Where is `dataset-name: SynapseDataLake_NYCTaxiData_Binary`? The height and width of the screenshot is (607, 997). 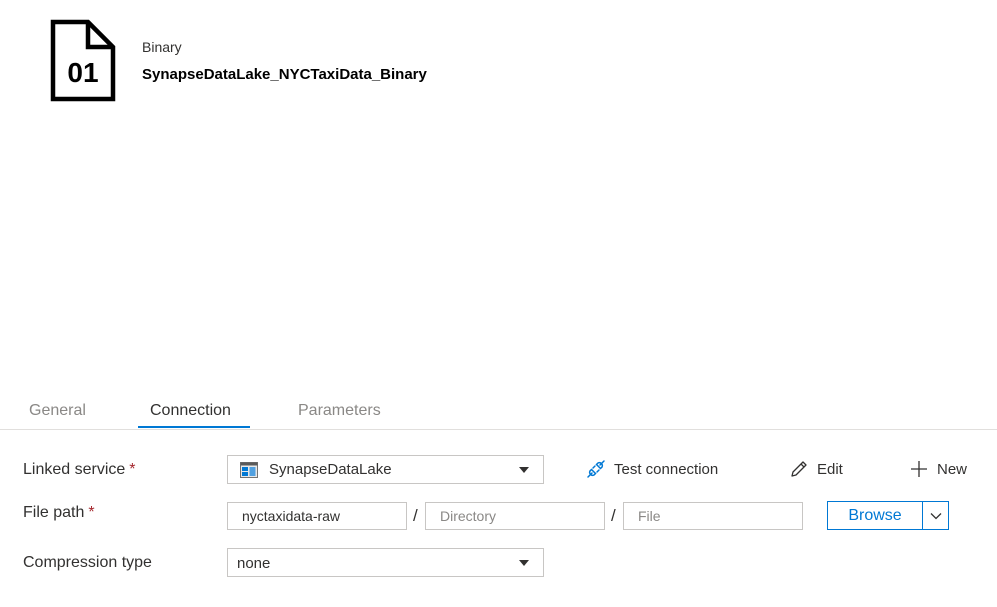
dataset-name: SynapseDataLake_NYCTaxiData_Binary is located at coordinates (284, 74).